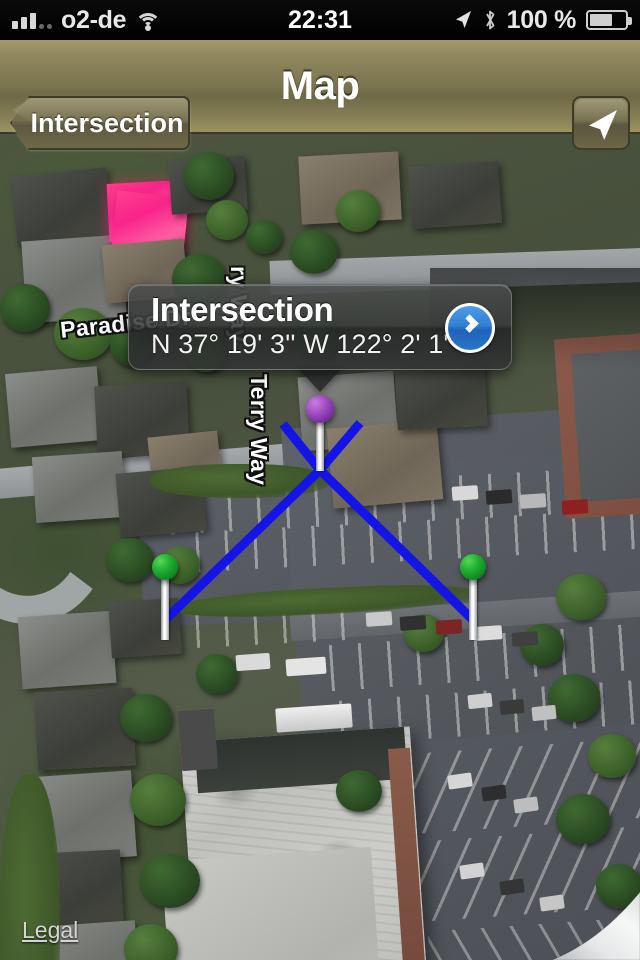  What do you see at coordinates (302, 344) in the screenshot?
I see `callout-coordinates: N 37° 19' 3'' W 122° 2' 1''` at bounding box center [302, 344].